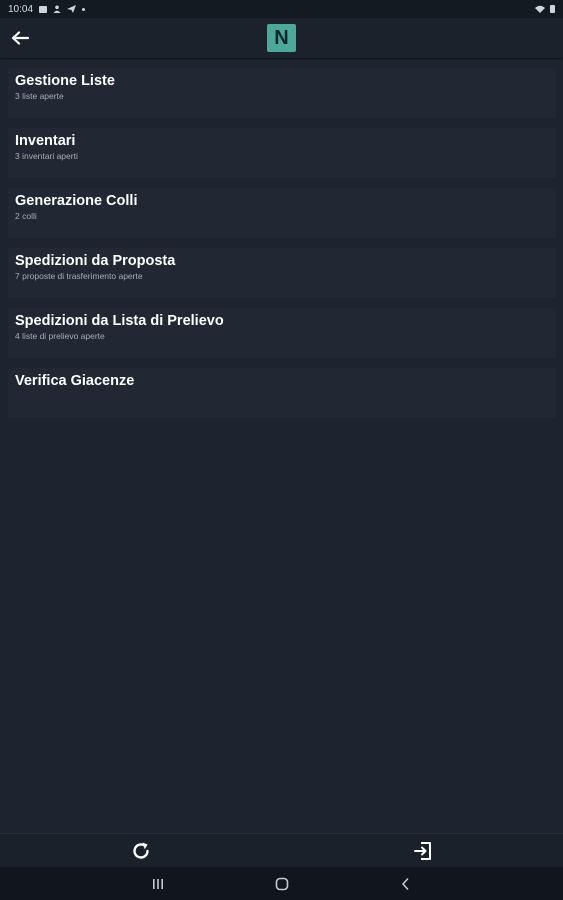 The image size is (563, 900). I want to click on system-nav-bar, so click(281, 883).